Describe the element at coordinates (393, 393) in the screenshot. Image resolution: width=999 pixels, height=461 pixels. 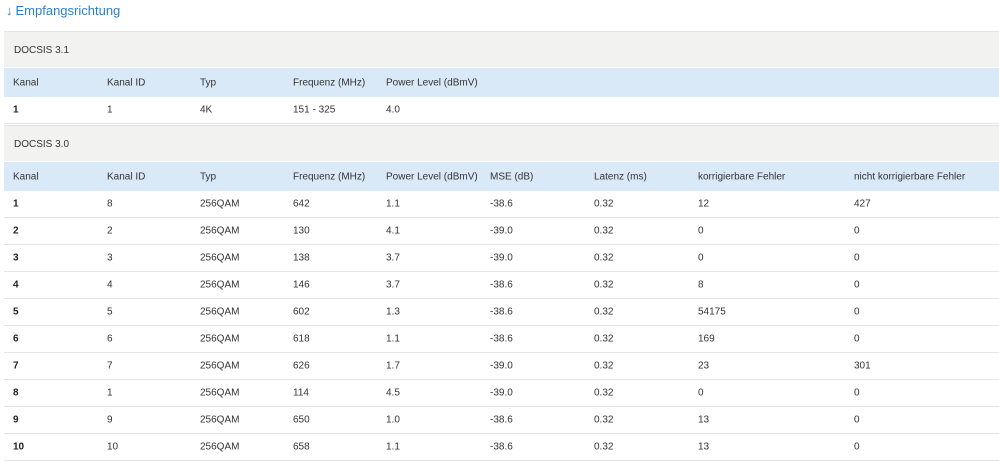
I see `table-cell: 4.5` at that location.